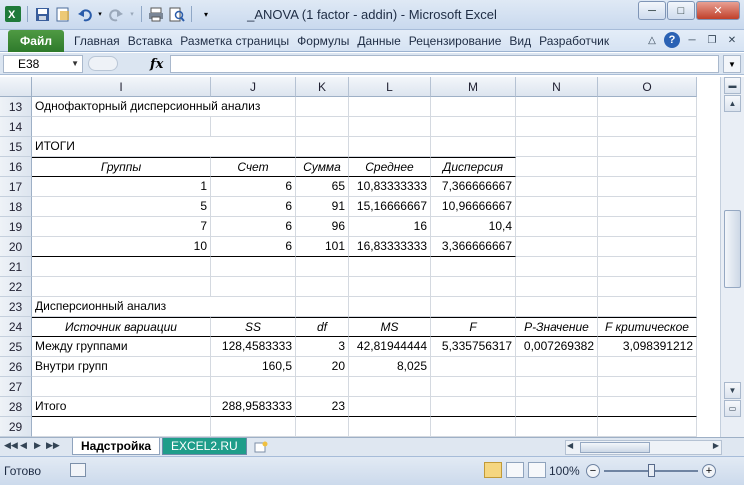 This screenshot has height=485, width=744. What do you see at coordinates (390, 267) in the screenshot?
I see `cell-l21` at bounding box center [390, 267].